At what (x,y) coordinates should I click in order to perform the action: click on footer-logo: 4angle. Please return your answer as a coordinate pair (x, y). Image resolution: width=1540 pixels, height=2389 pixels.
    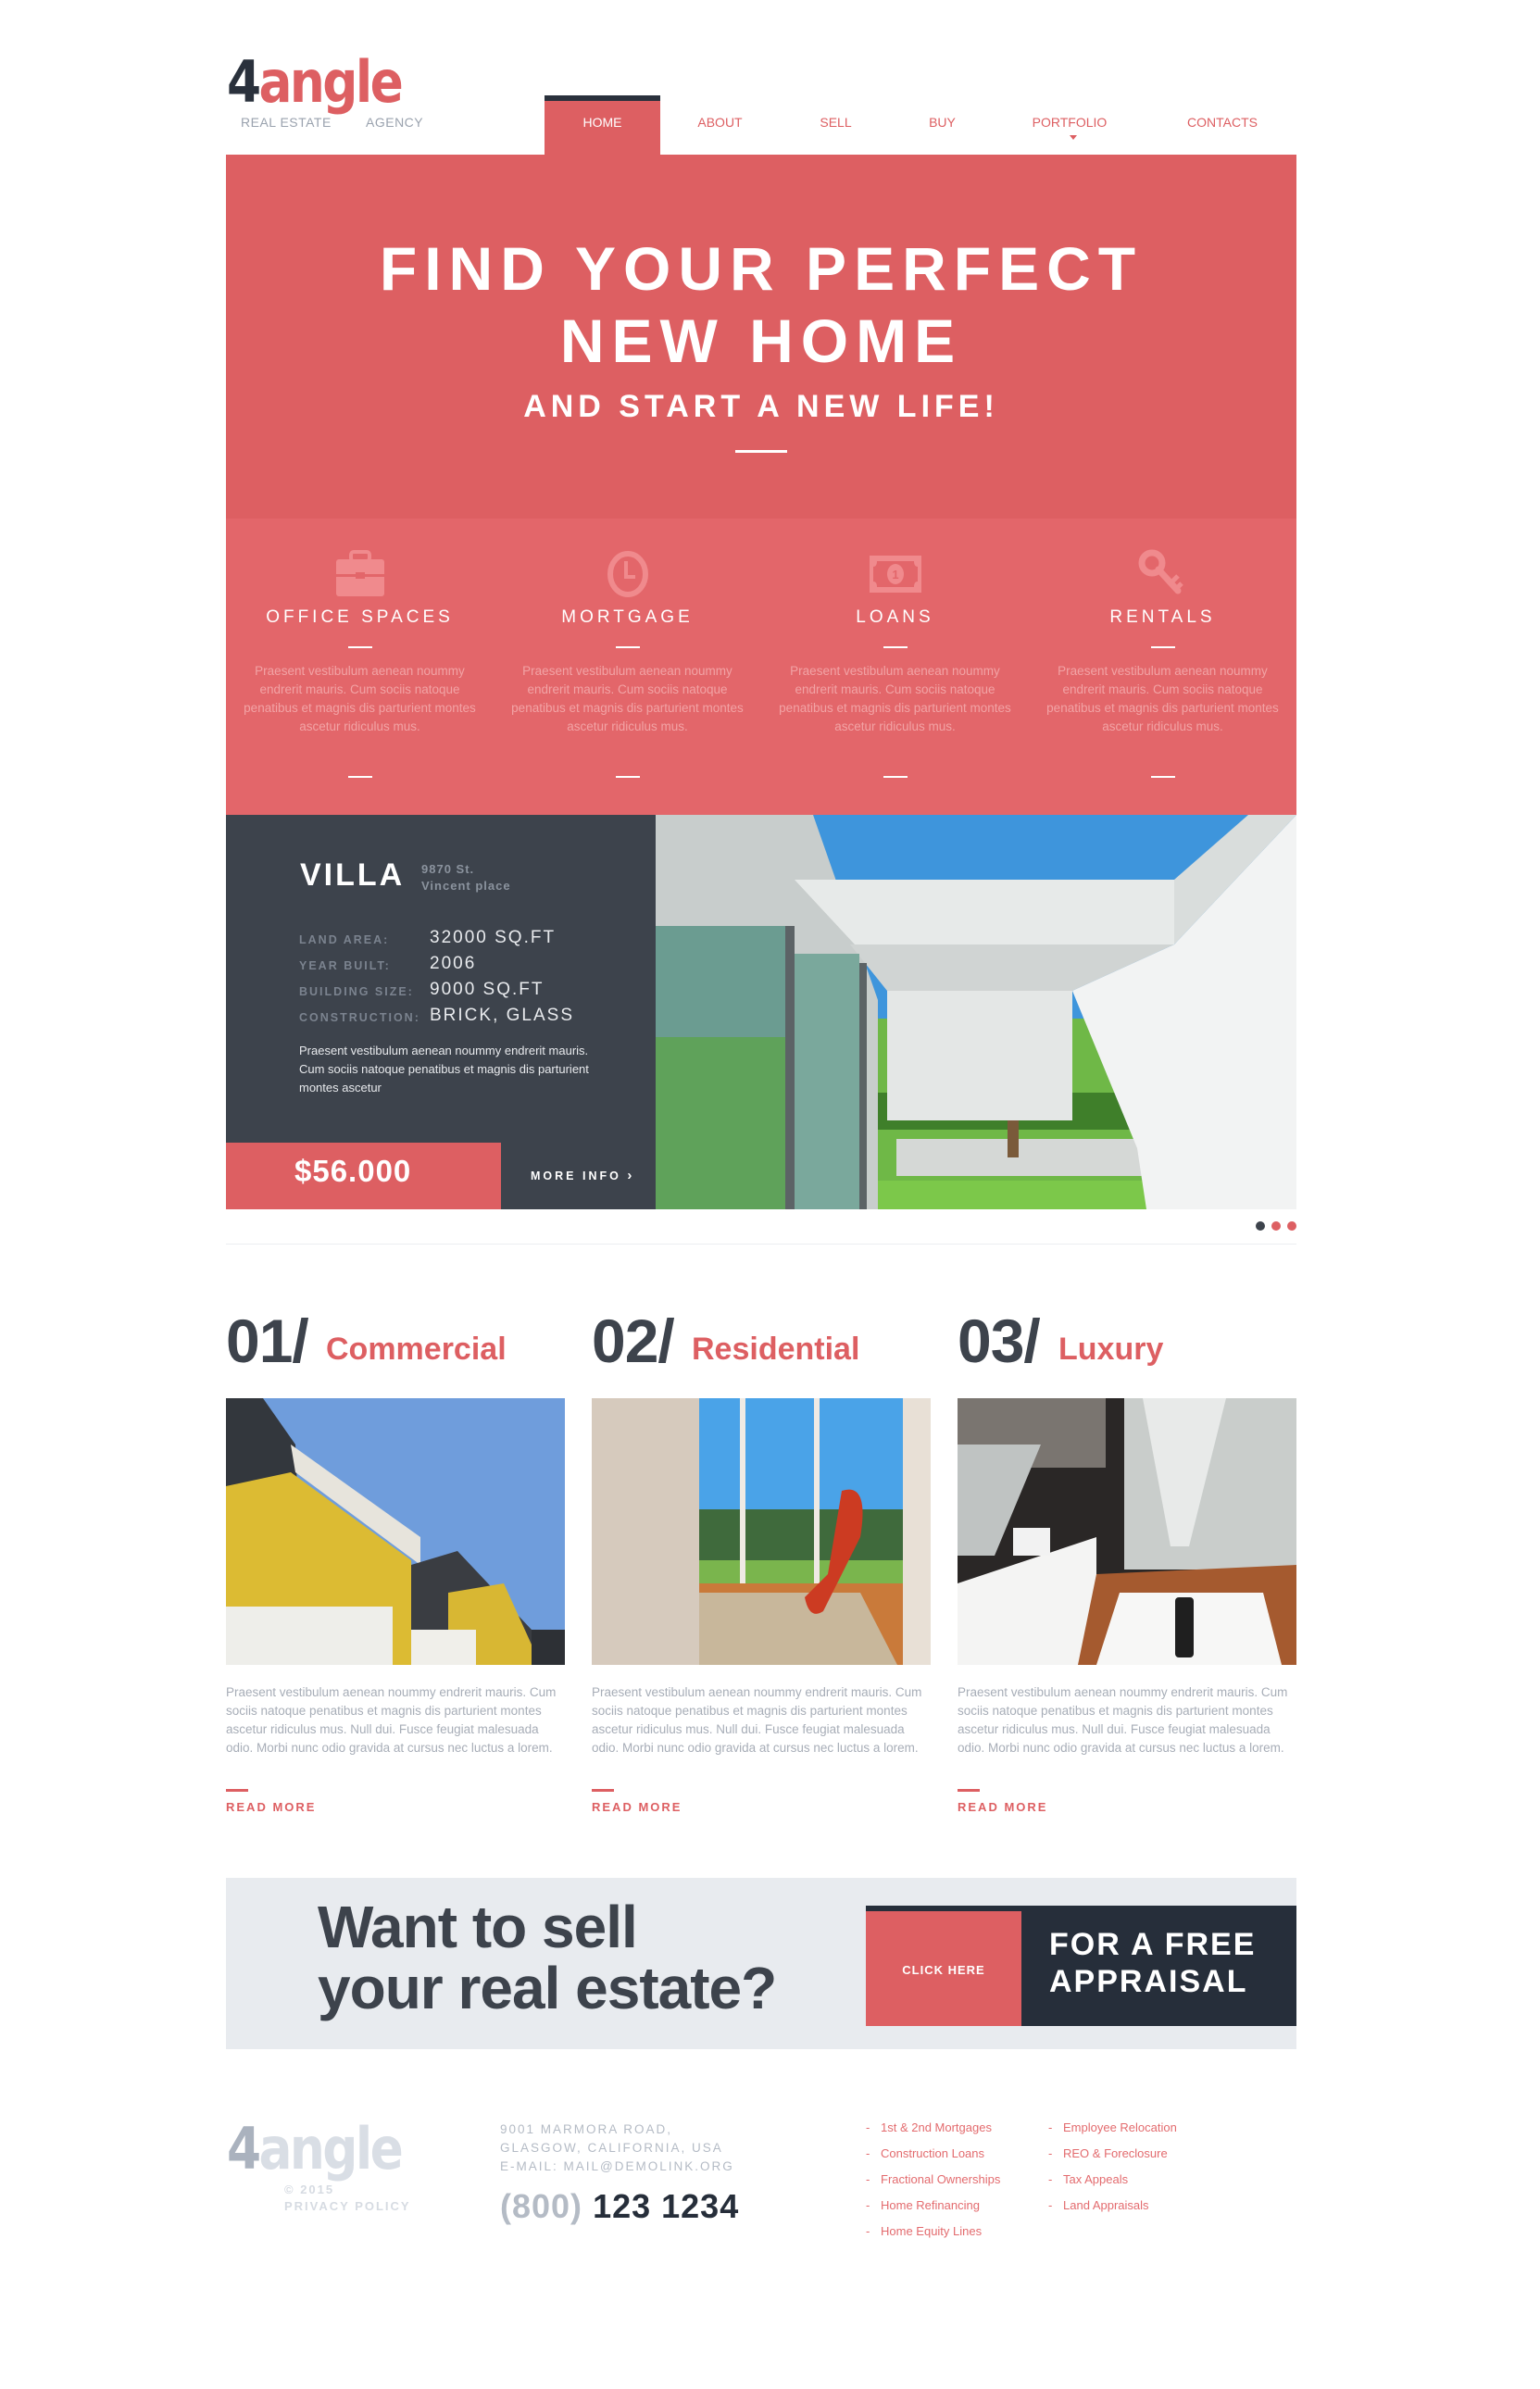
    Looking at the image, I should click on (315, 2149).